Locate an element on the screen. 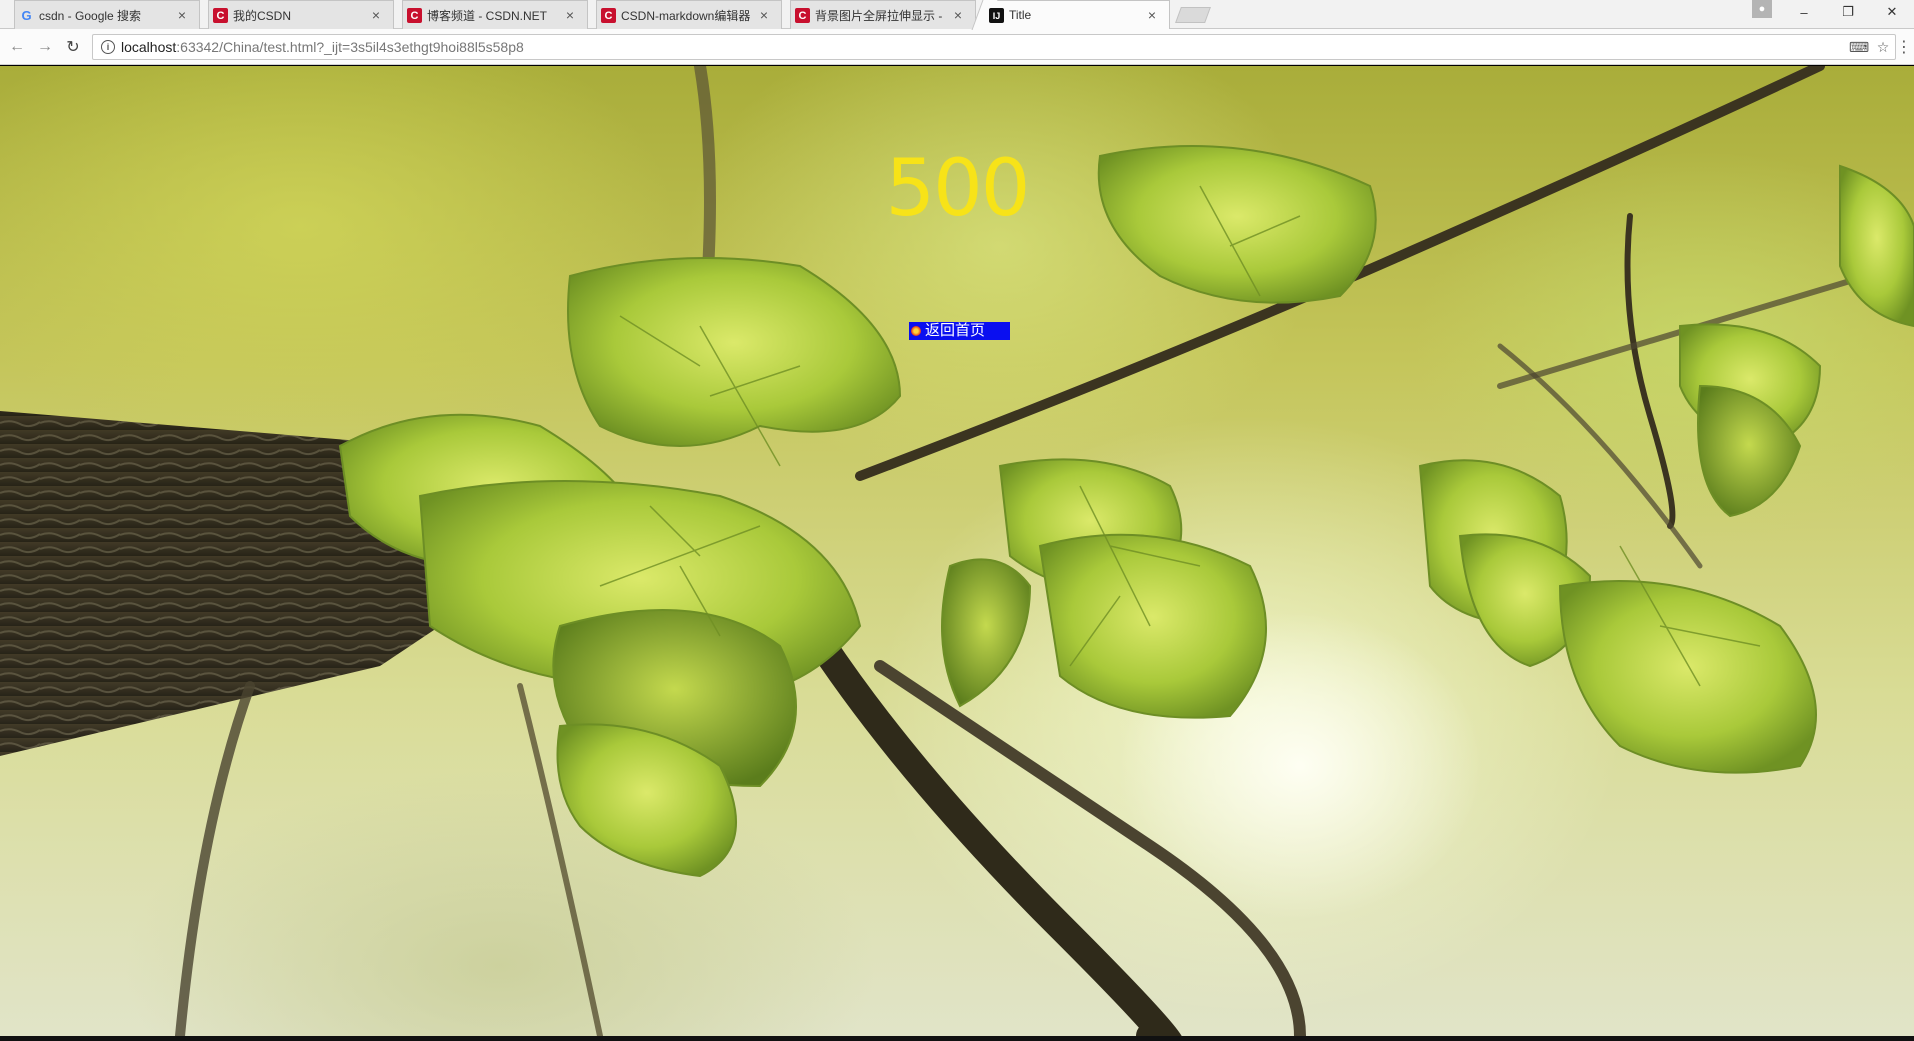 This screenshot has width=1914, height=1041. error-code-heading: 500 is located at coordinates (958, 189).